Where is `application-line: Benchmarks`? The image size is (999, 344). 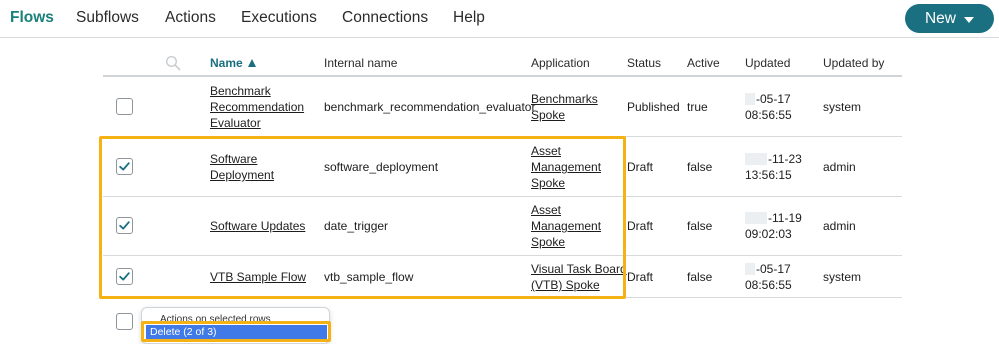 application-line: Benchmarks is located at coordinates (564, 99).